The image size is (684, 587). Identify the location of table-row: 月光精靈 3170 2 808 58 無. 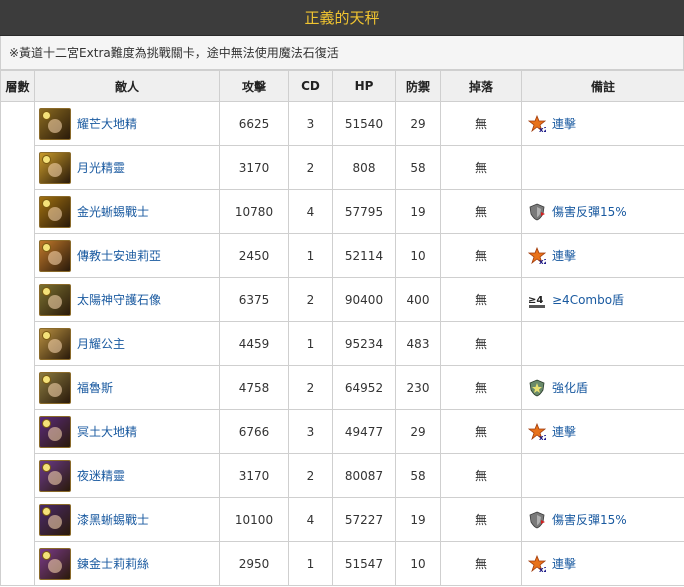
(342, 167).